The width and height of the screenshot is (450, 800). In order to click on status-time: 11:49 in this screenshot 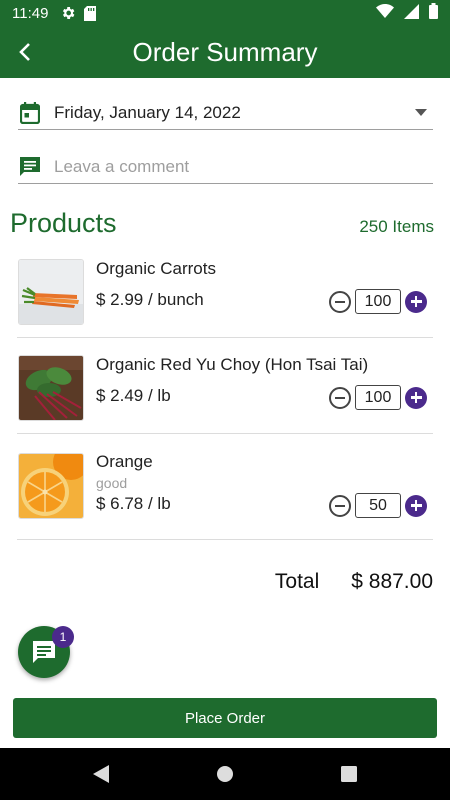, I will do `click(30, 13)`.